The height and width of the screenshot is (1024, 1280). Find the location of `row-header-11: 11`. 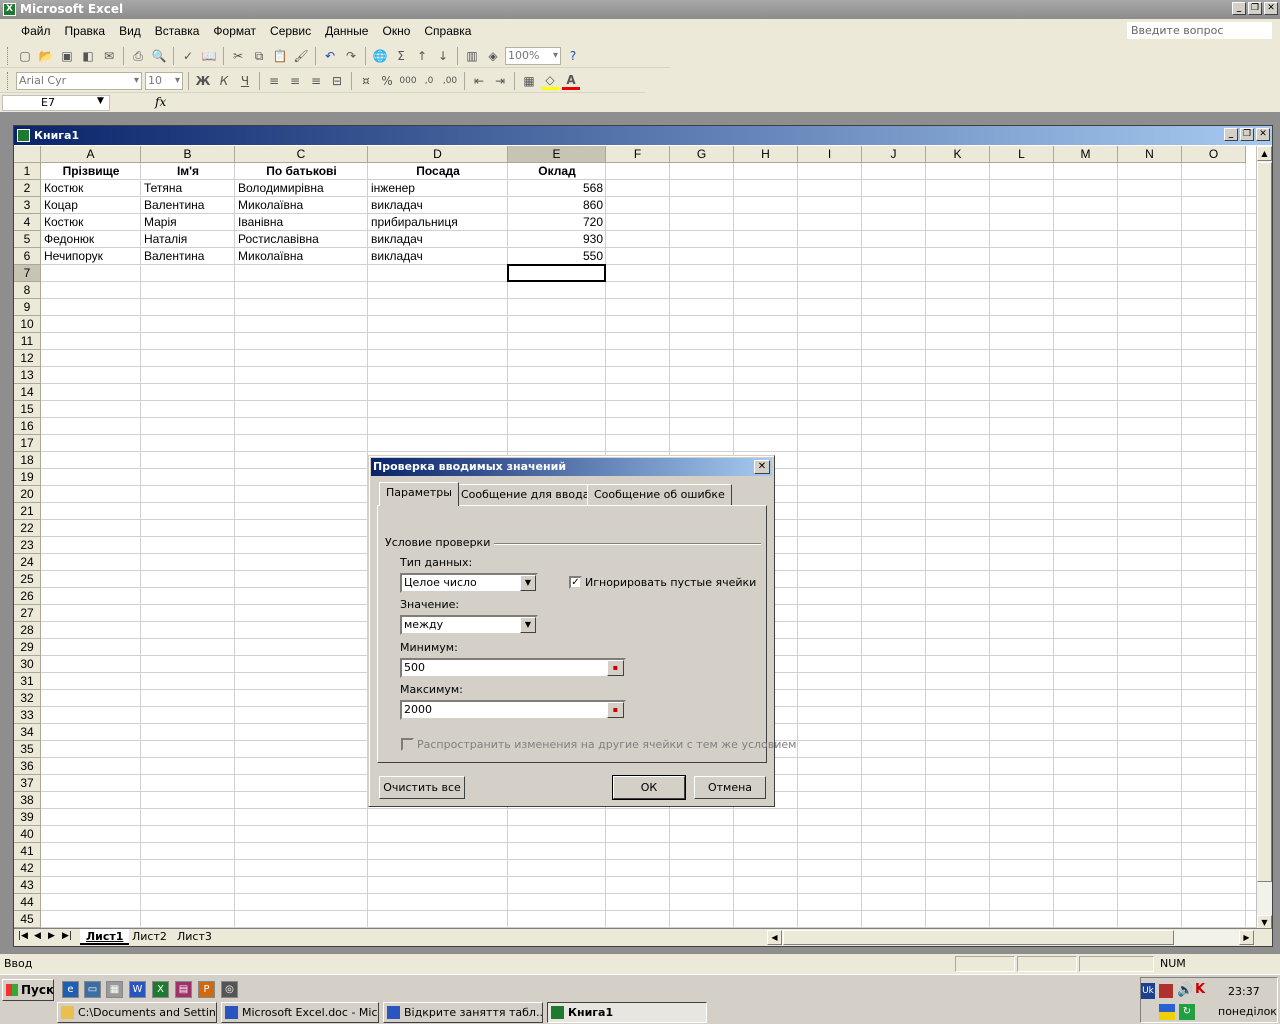

row-header-11: 11 is located at coordinates (27, 341).